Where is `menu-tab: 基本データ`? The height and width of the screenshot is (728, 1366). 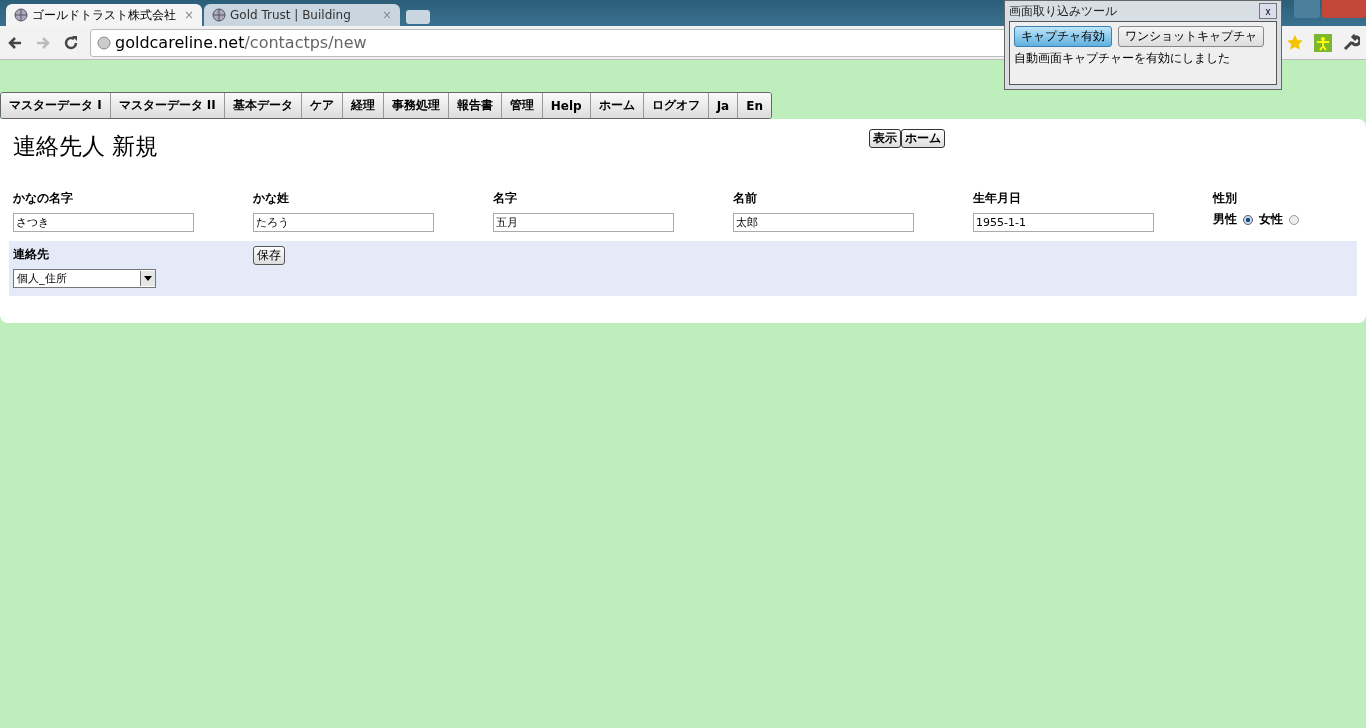
menu-tab: 基本データ is located at coordinates (263, 105).